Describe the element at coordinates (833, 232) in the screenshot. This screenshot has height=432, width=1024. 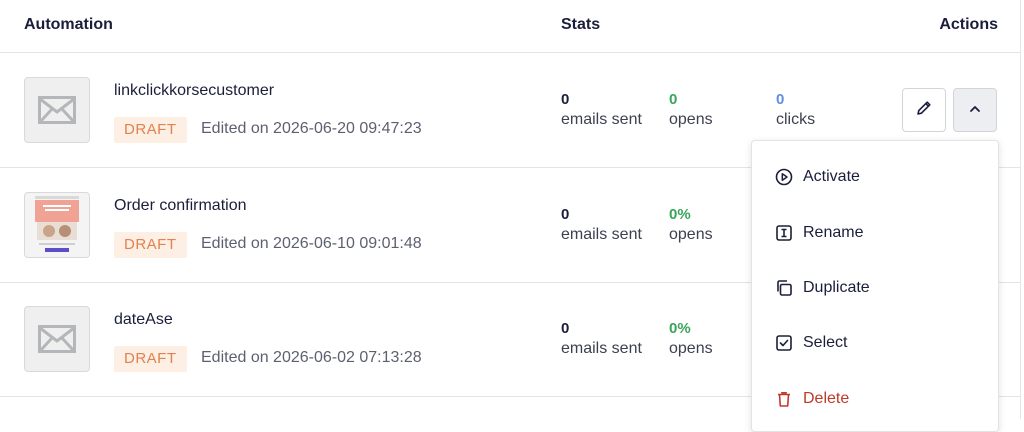
I see `menu-item-label: Rename` at that location.